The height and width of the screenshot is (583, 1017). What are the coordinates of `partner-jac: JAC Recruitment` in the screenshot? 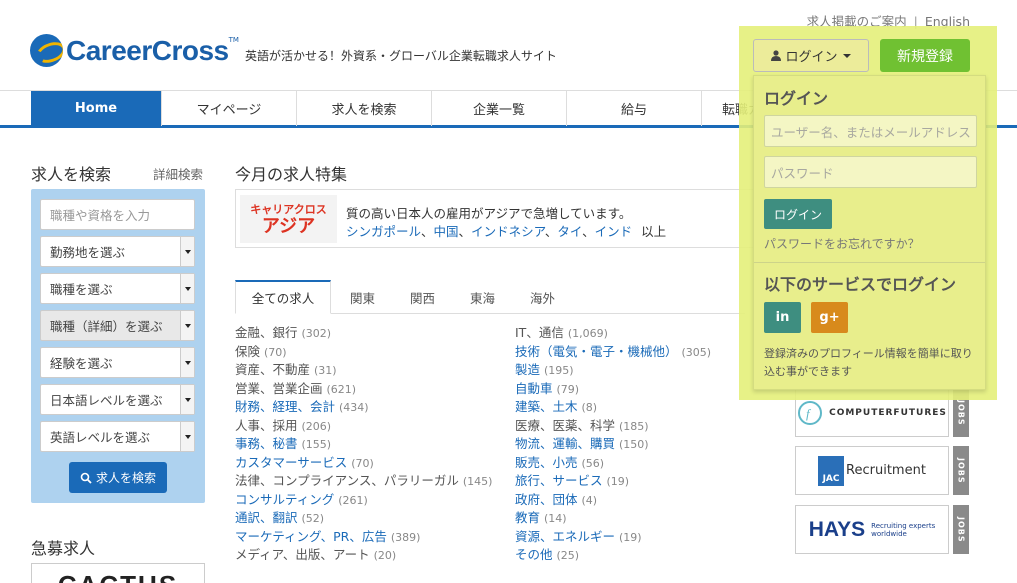 It's located at (872, 470).